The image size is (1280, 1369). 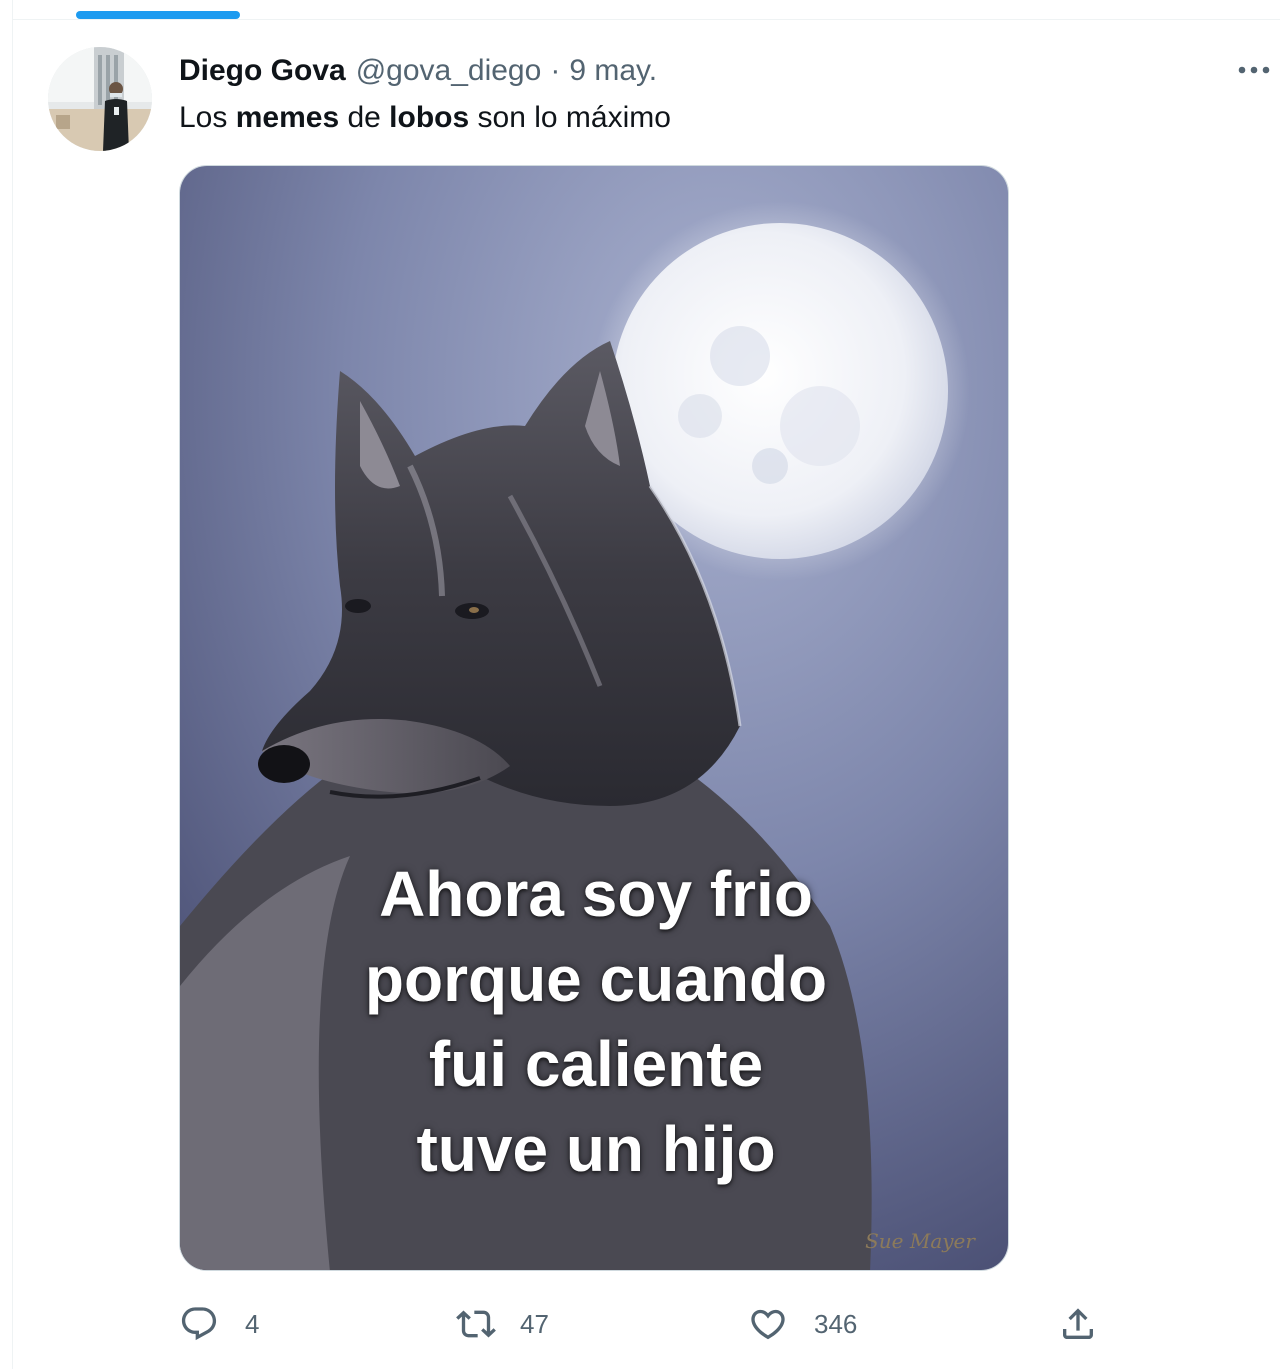 I want to click on caption-line: tuve un hijo, so click(x=596, y=1149).